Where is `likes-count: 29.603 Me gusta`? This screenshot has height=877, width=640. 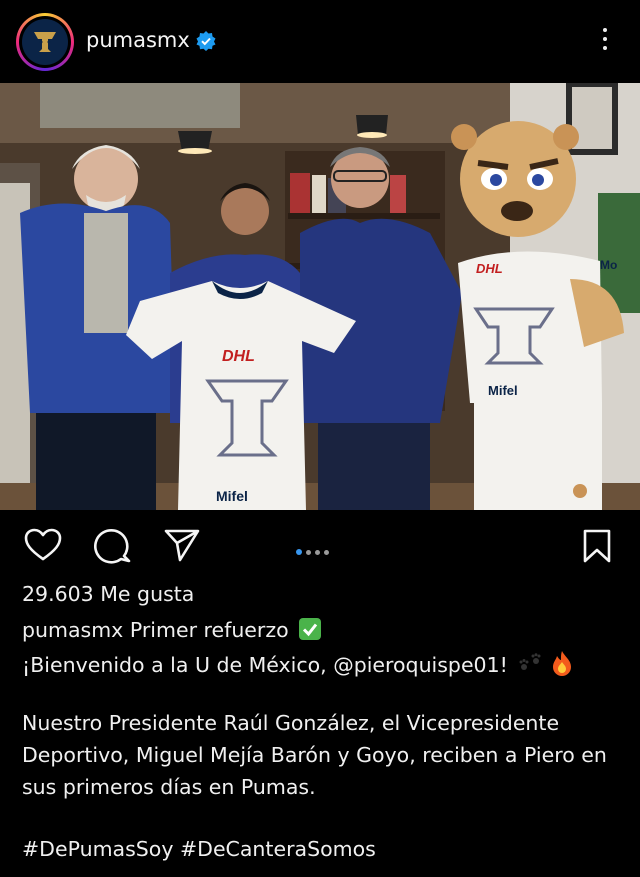 likes-count: 29.603 Me gusta is located at coordinates (108, 594).